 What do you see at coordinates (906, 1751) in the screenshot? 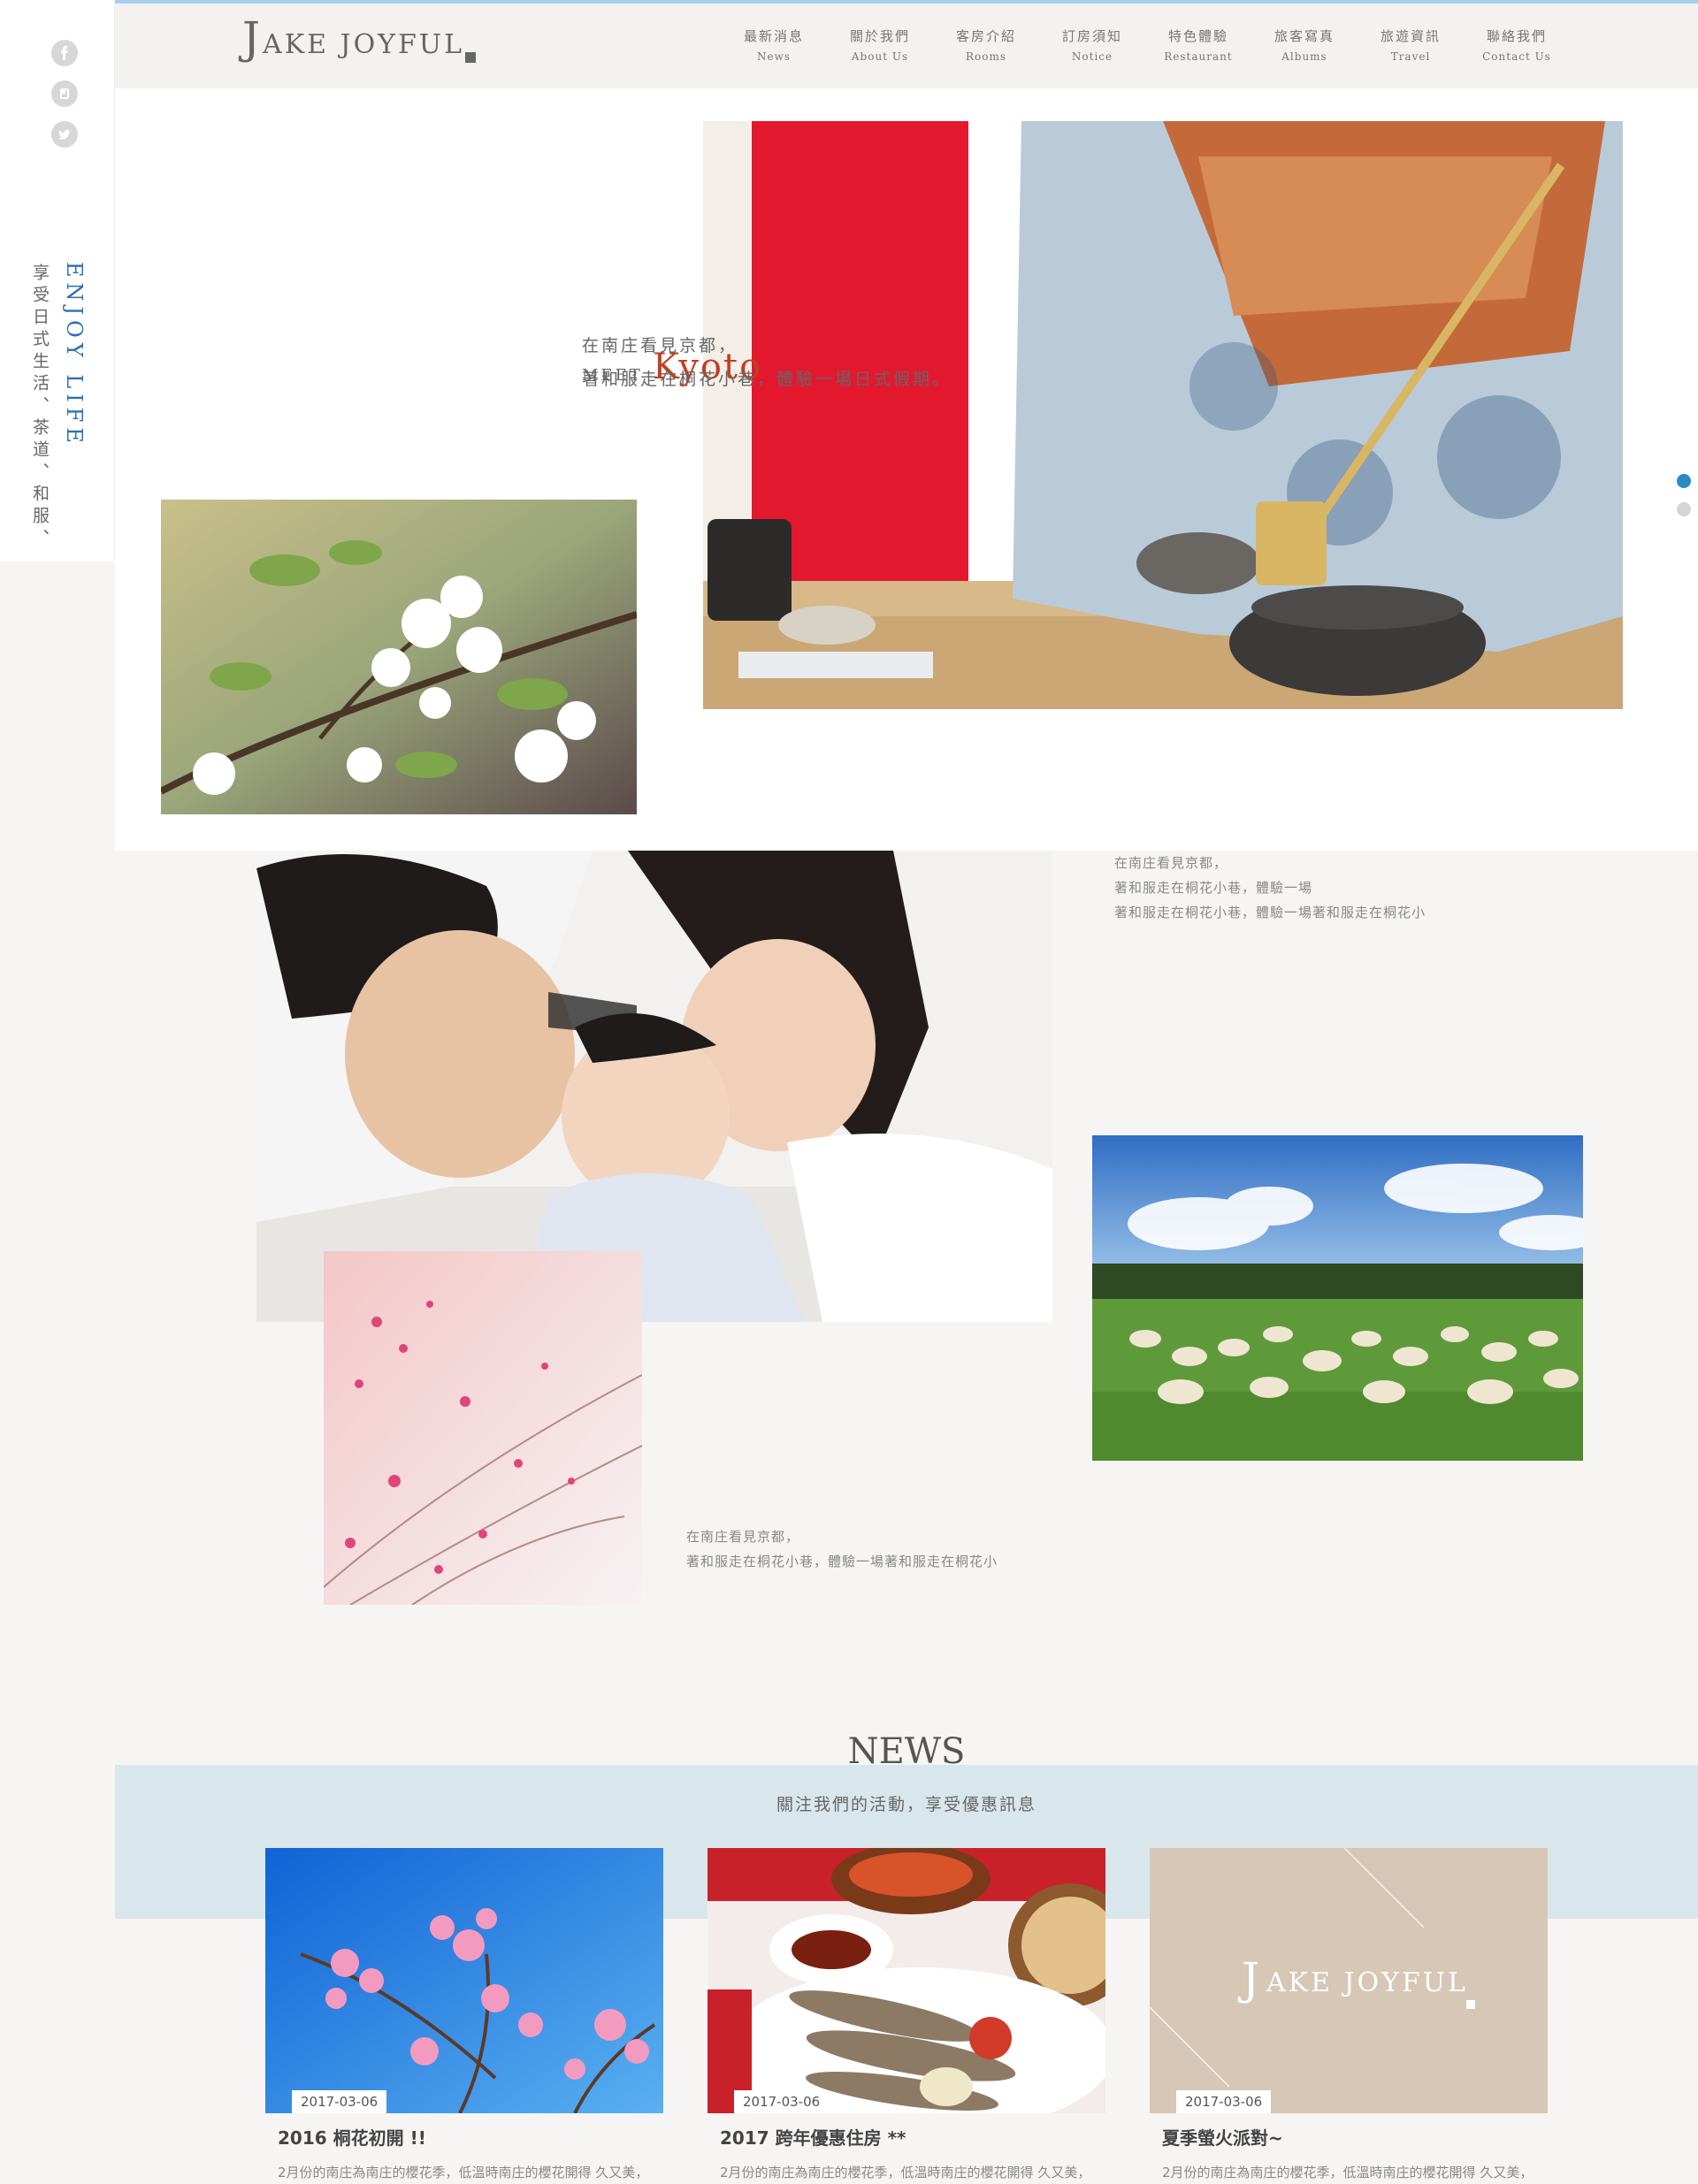
I see `news-title: NEWS` at bounding box center [906, 1751].